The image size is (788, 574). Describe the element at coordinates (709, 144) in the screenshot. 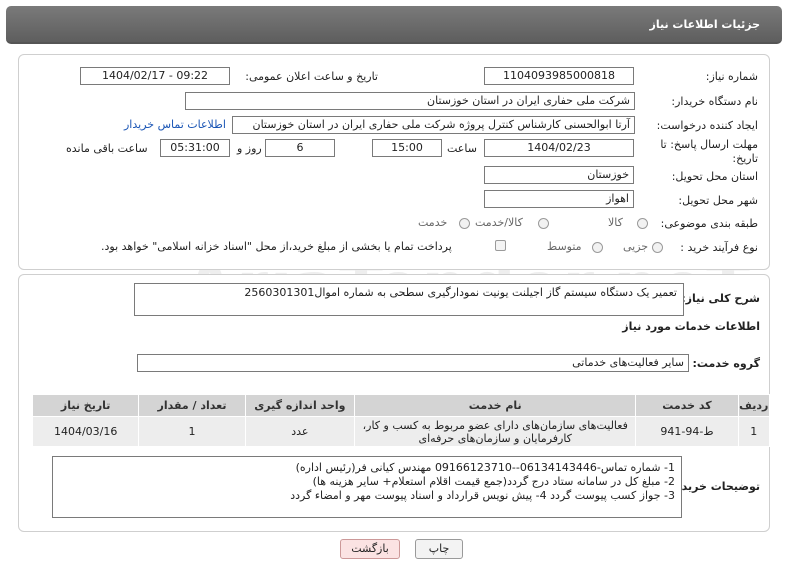

I see `deadline-label: مهلت ارسال پاسخ: تا` at that location.